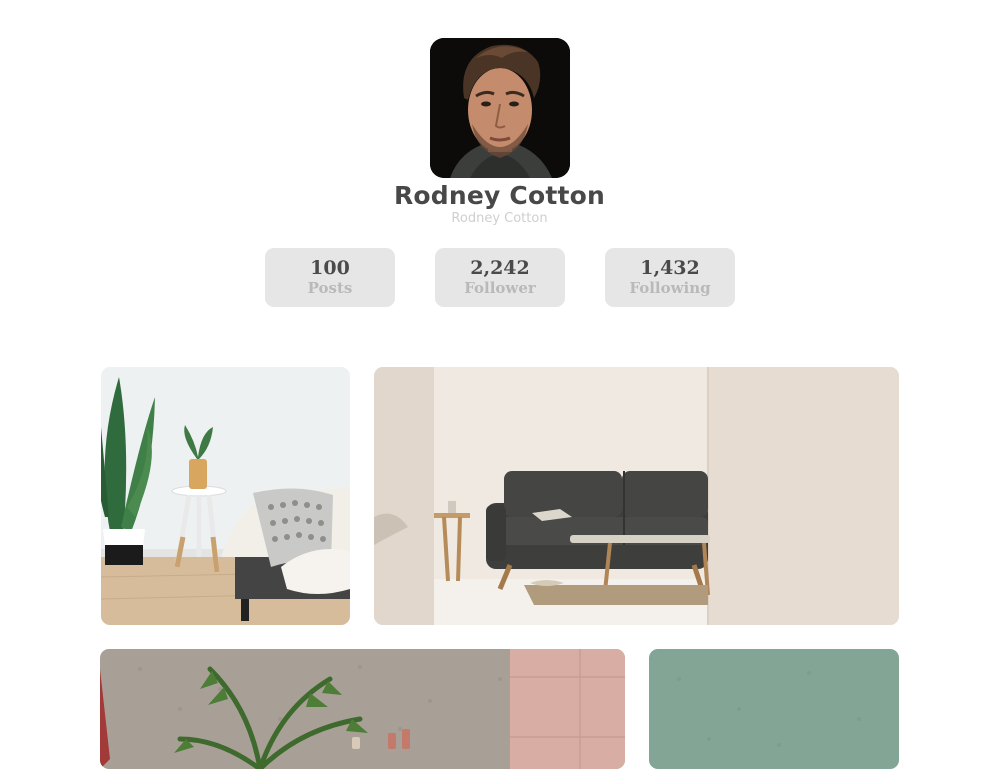 This screenshot has width=997, height=769. I want to click on stat-following-label: Following, so click(670, 288).